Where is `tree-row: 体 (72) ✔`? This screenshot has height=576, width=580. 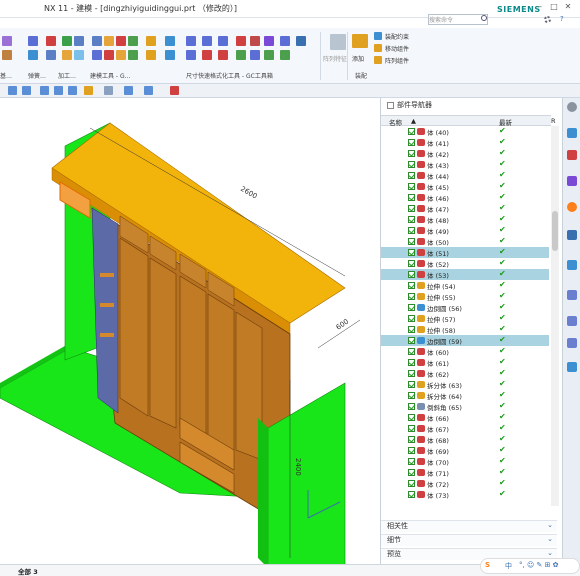
tree-row: 体 (72) ✔ is located at coordinates (465, 483).